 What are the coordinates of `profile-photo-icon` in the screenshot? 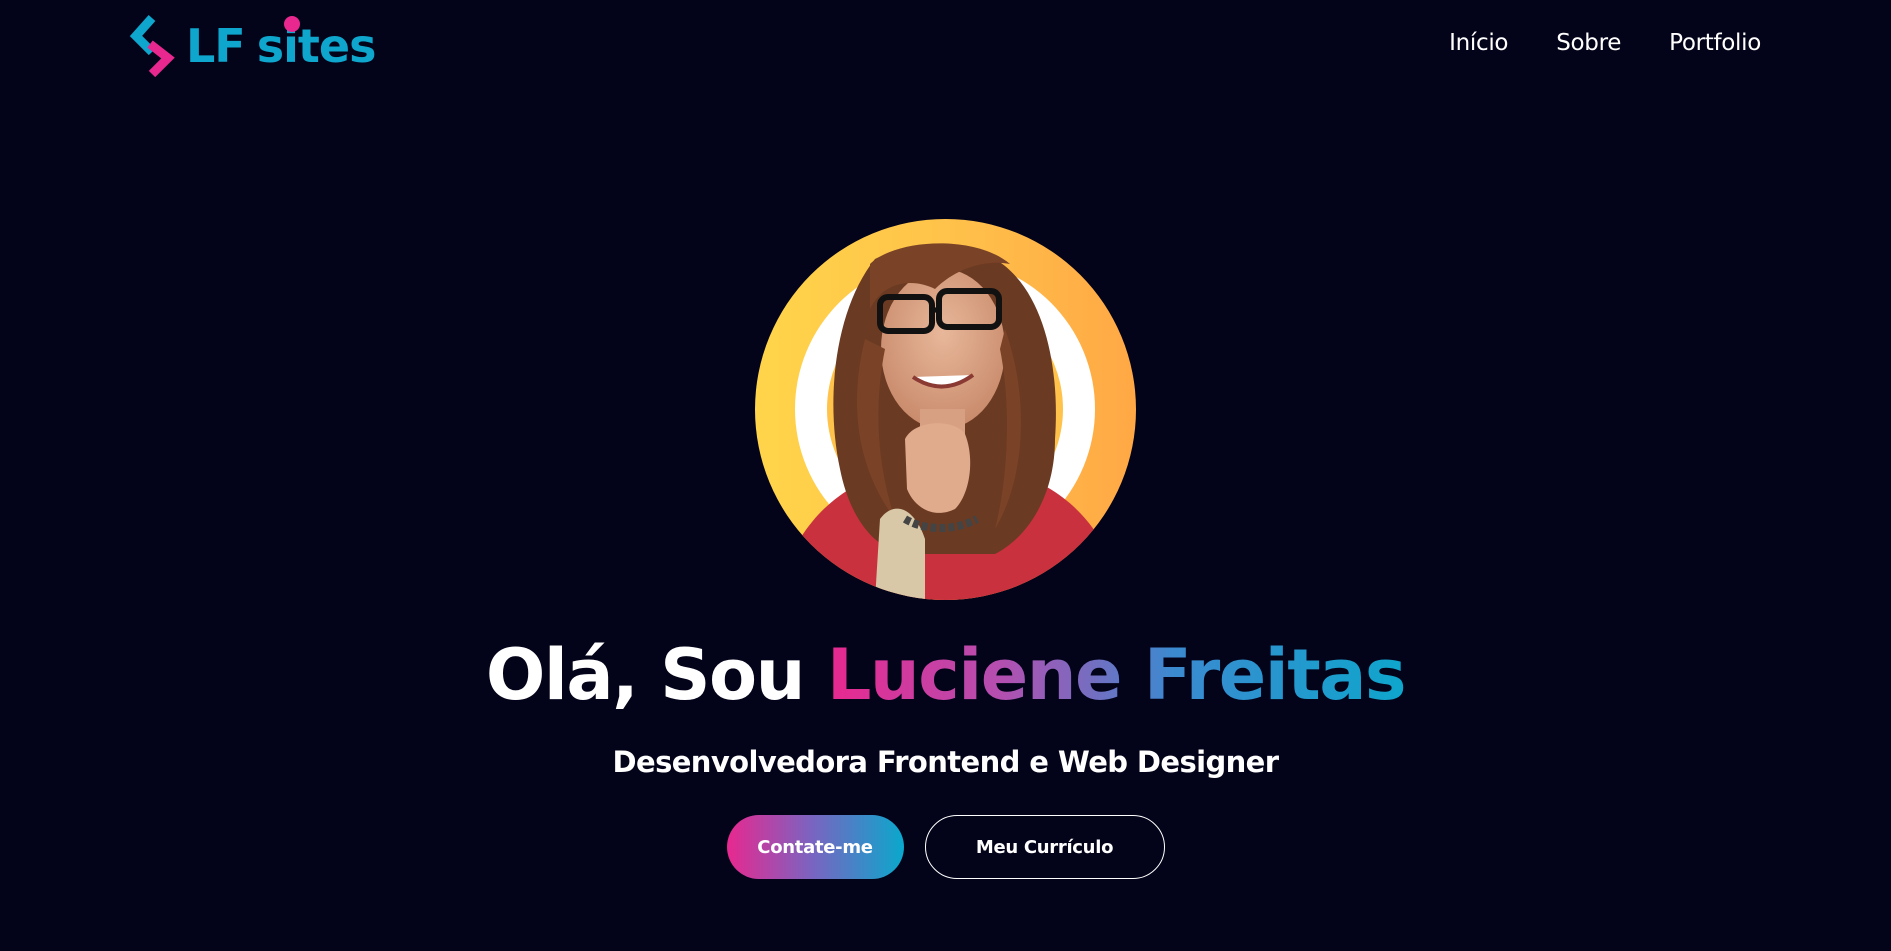 It's located at (950, 421).